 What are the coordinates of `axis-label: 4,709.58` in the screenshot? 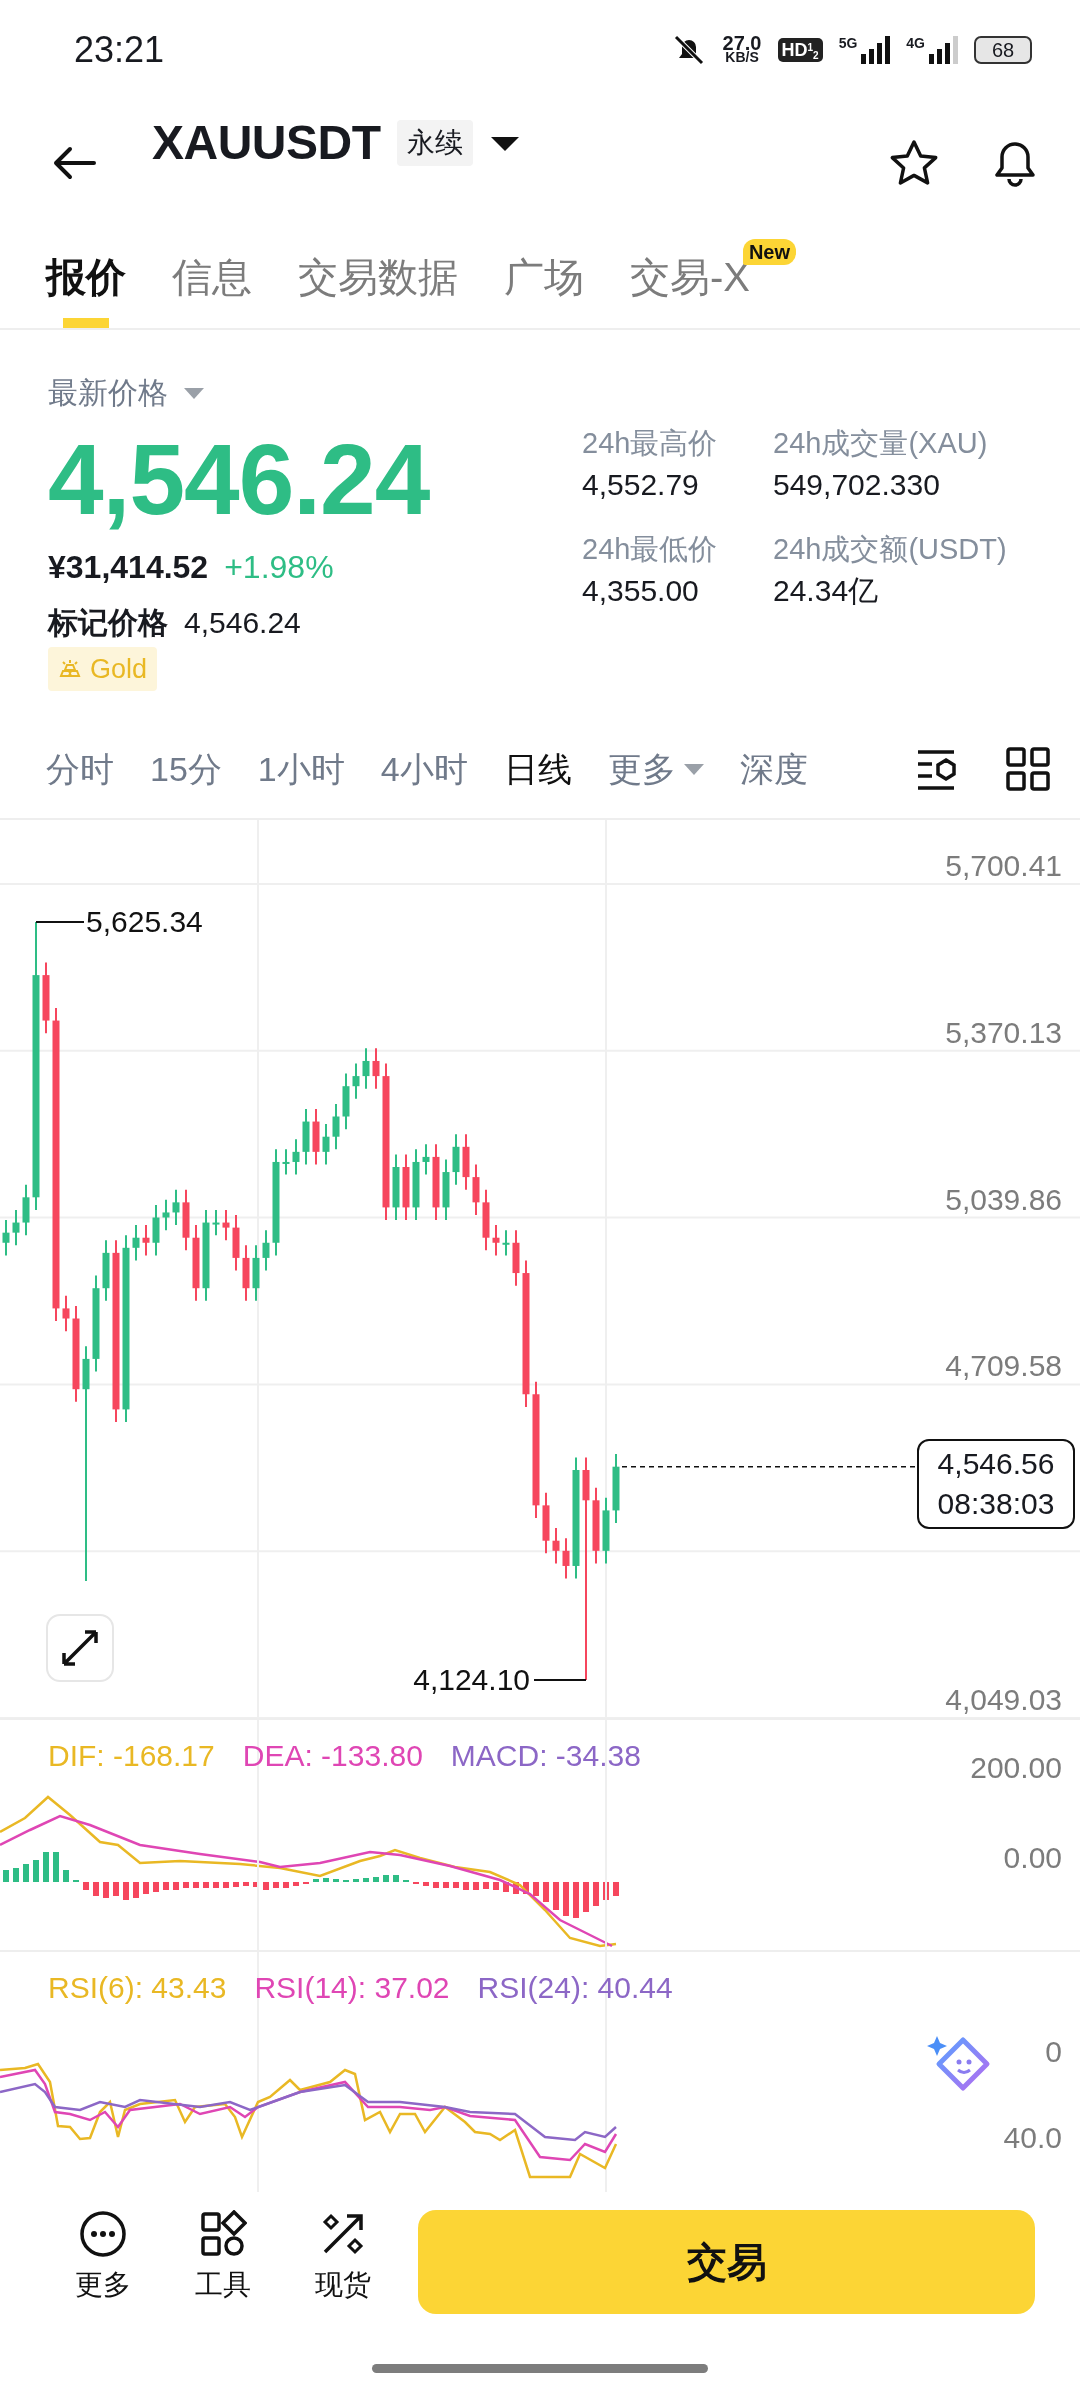 It's located at (1003, 1366).